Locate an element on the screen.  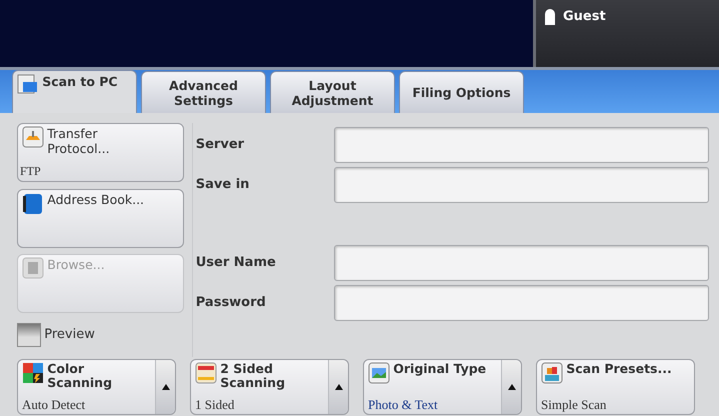
field-label: Server is located at coordinates (220, 145).